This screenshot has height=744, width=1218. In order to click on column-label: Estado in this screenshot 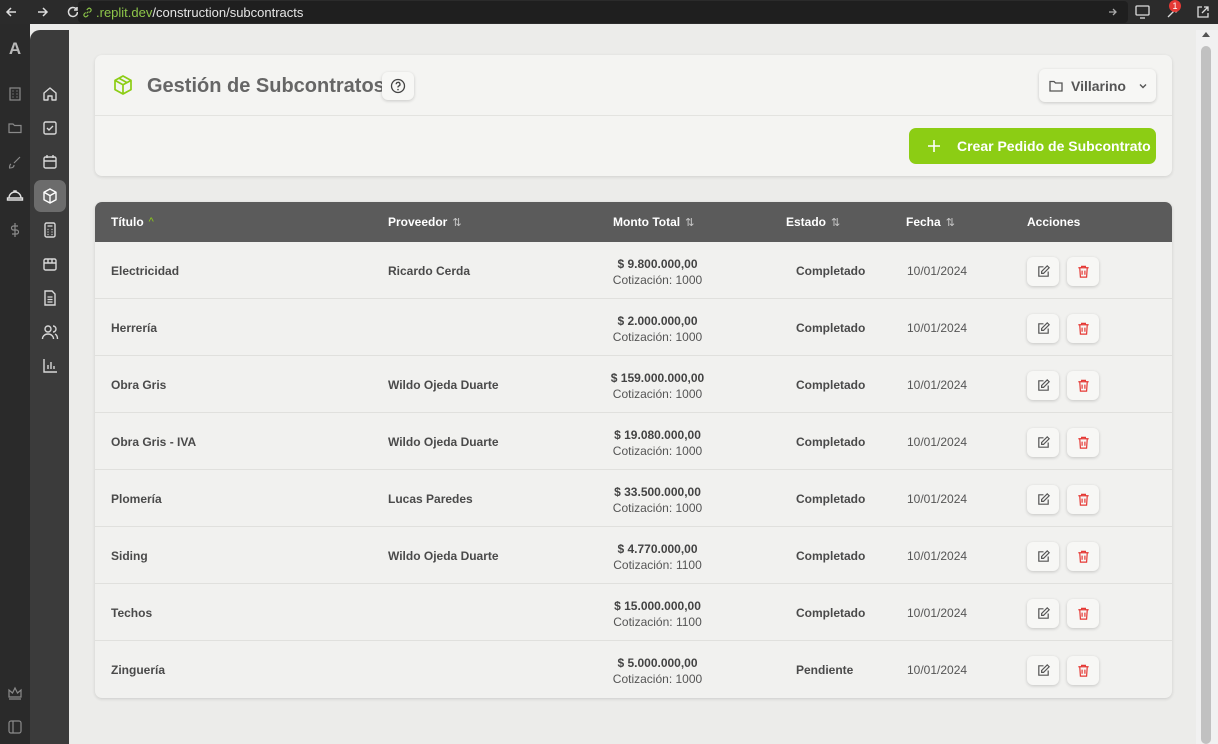, I will do `click(806, 222)`.